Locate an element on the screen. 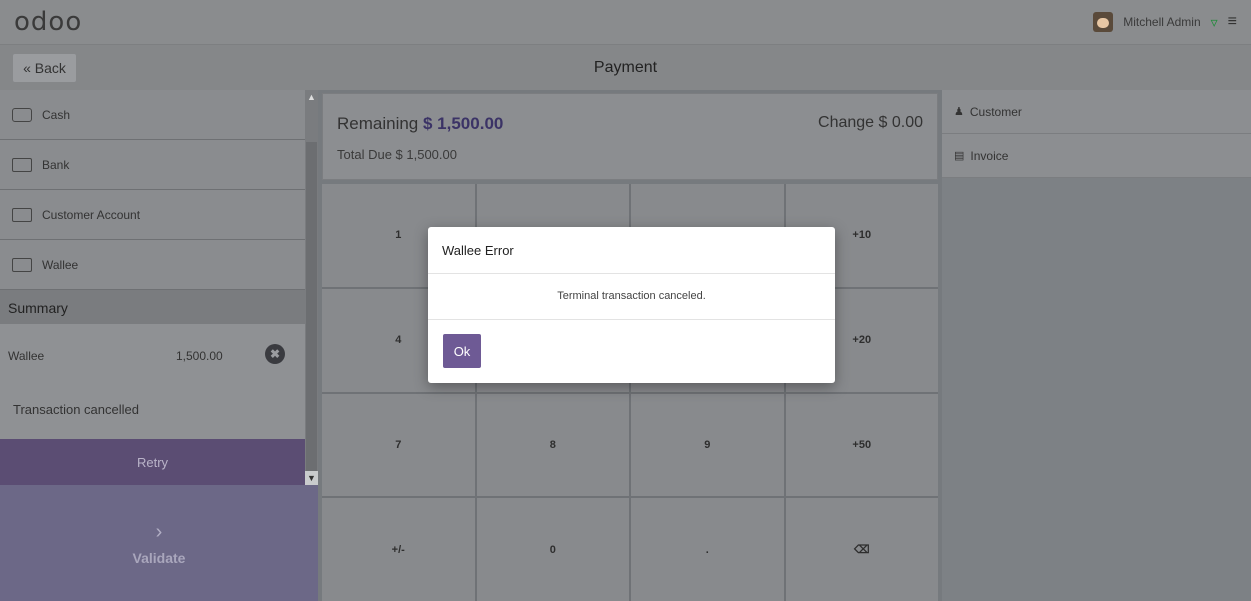 This screenshot has width=1251, height=601. retry-button: Retry is located at coordinates (152, 462).